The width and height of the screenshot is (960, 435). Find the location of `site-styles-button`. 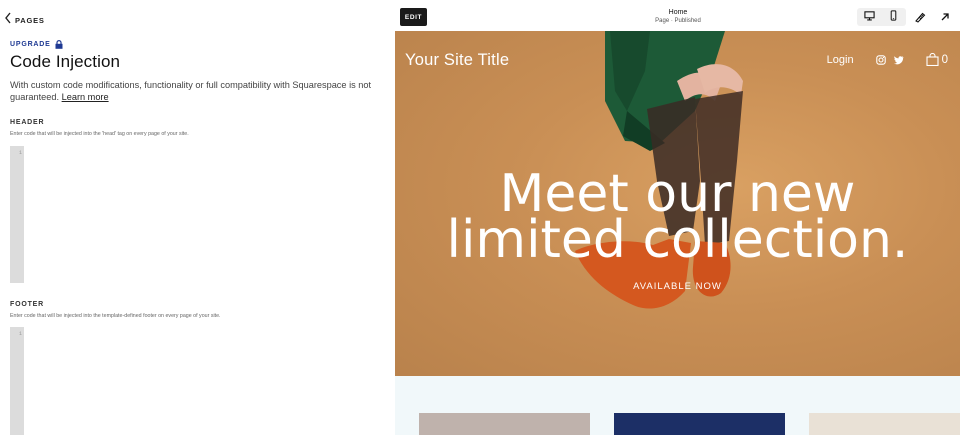

site-styles-button is located at coordinates (920, 17).